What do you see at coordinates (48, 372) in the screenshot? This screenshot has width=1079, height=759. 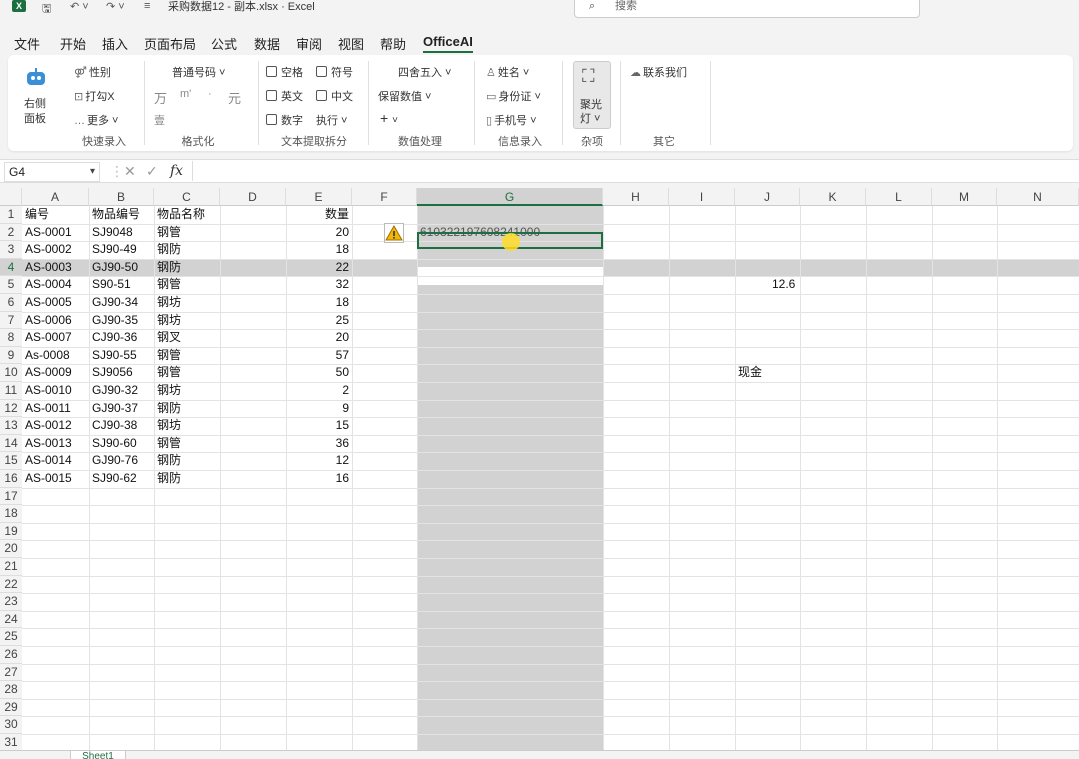 I see `cell-a10: AS-0009` at bounding box center [48, 372].